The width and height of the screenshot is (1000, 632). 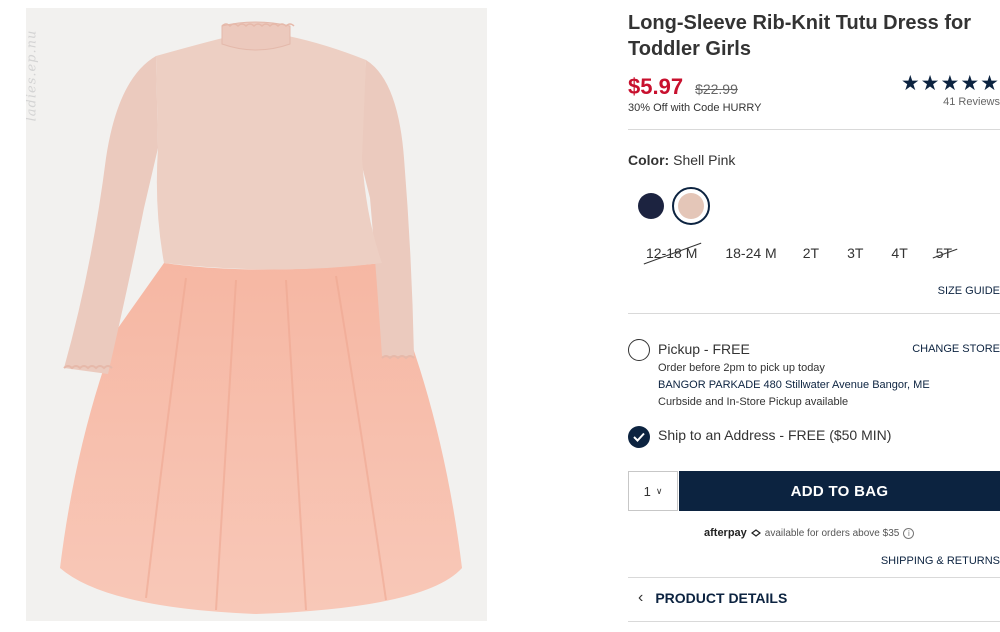 I want to click on shipping-returns-link: SHIPPING & RETURNS, so click(x=940, y=561).